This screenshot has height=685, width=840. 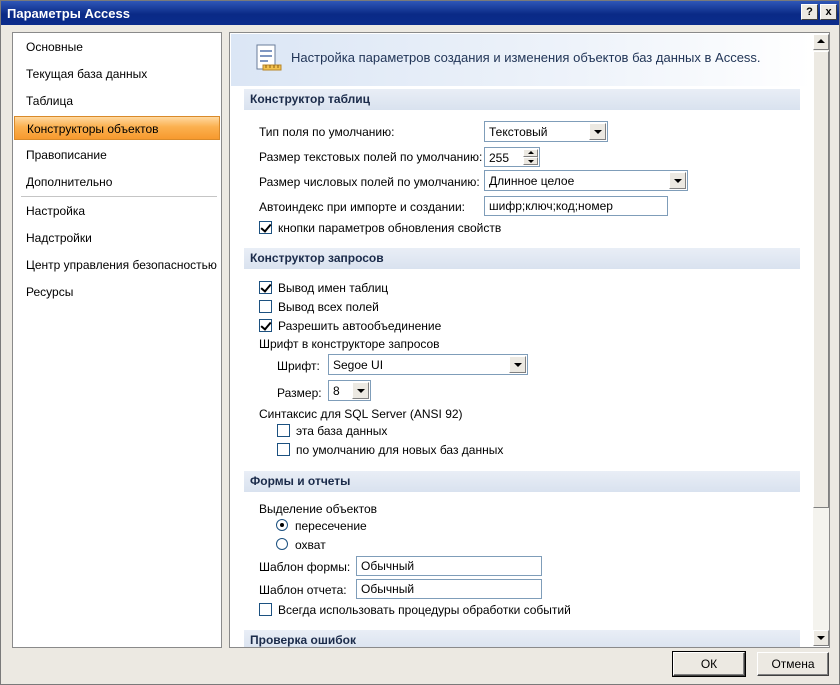 What do you see at coordinates (117, 238) in the screenshot?
I see `nav-item-add-ins: Надстройки` at bounding box center [117, 238].